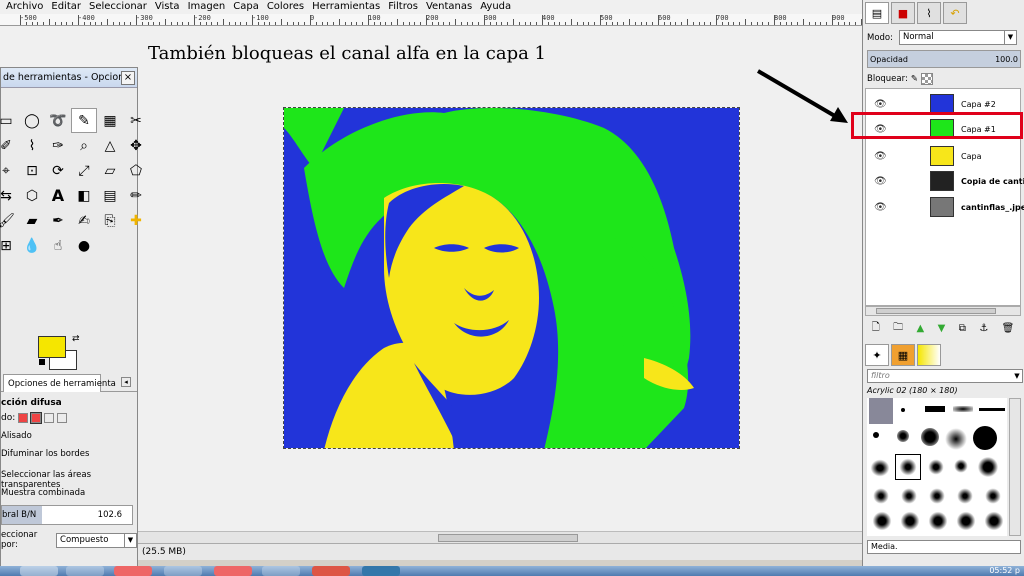  What do you see at coordinates (136, 120) in the screenshot?
I see `scissors-icon: ✂` at bounding box center [136, 120].